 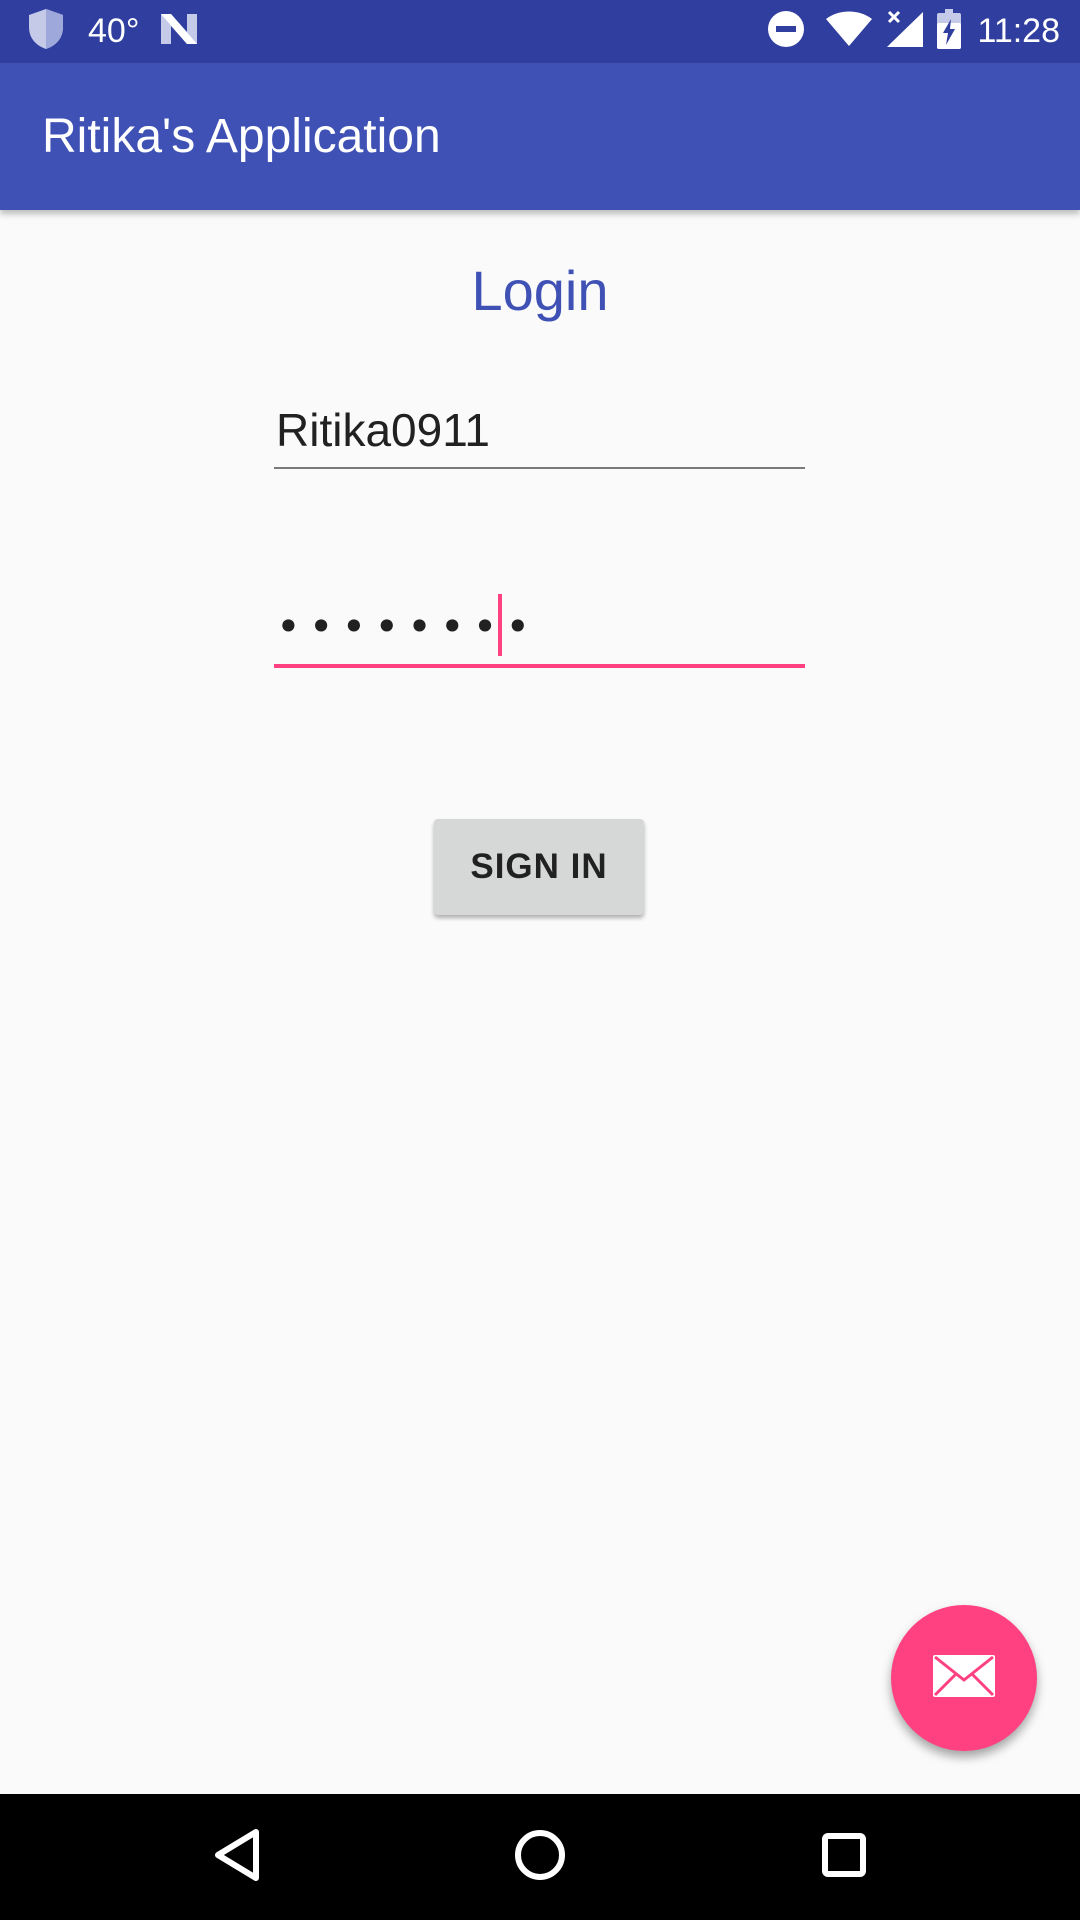 I want to click on do-not-disturb-icon, so click(x=786, y=31).